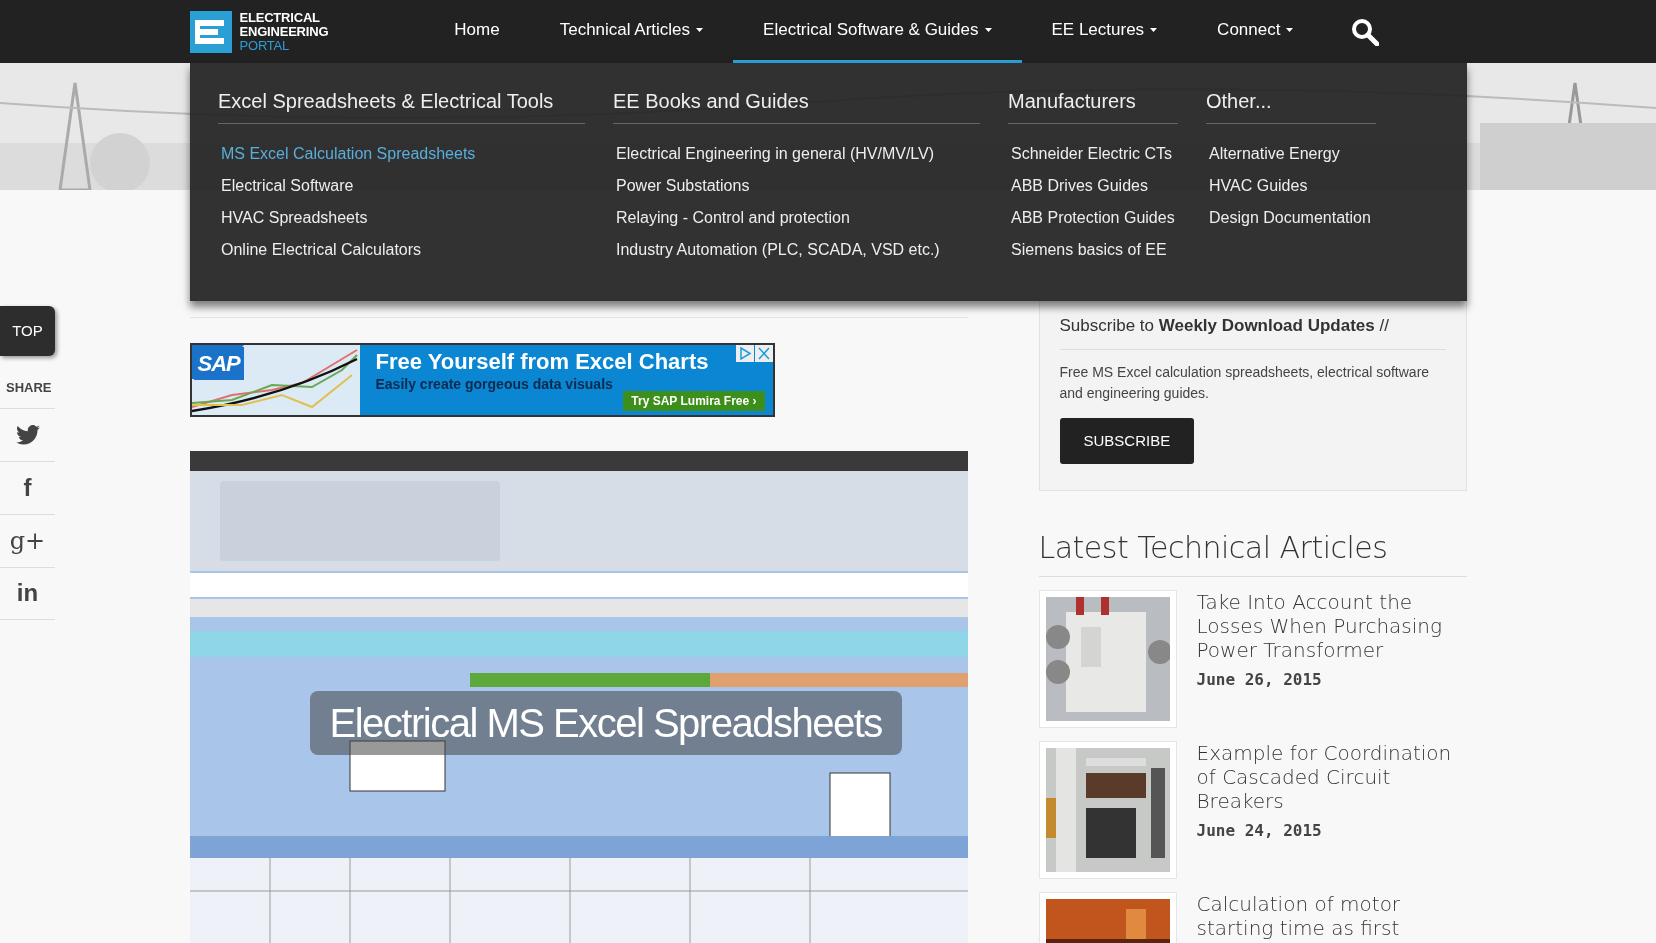  I want to click on share-link: in, so click(27, 593).